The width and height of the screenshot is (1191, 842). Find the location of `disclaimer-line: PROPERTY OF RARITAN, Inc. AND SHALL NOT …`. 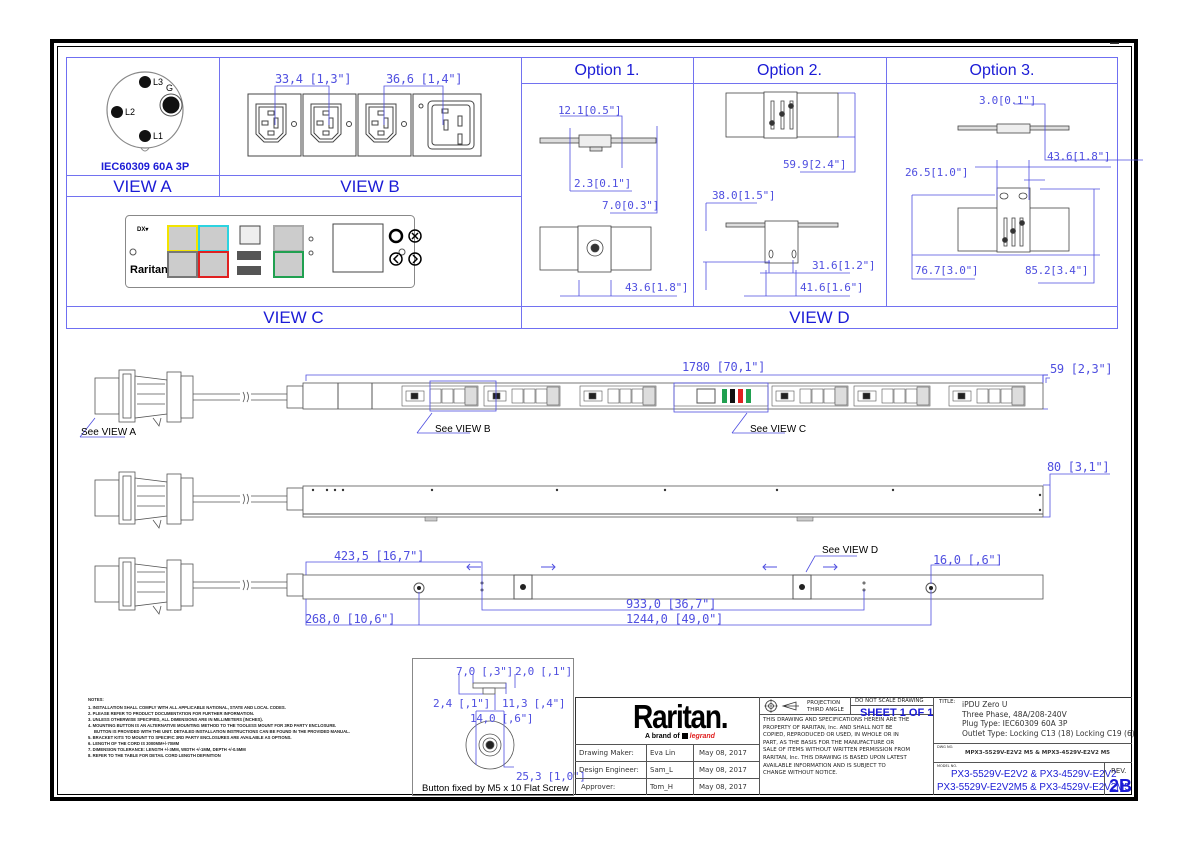

disclaimer-line: PROPERTY OF RARITAN, Inc. AND SHALL NOT … is located at coordinates (828, 727).